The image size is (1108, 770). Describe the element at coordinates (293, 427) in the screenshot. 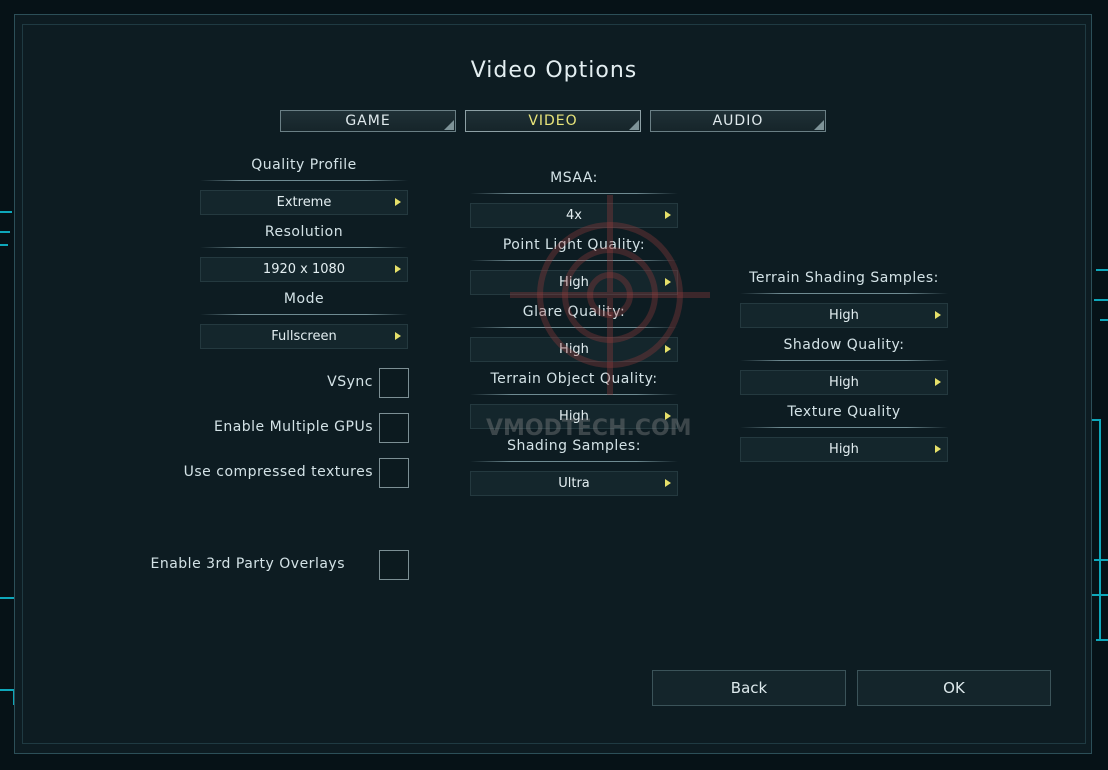

I see `multi-gpu-label: Enable Multiple GPUs` at that location.